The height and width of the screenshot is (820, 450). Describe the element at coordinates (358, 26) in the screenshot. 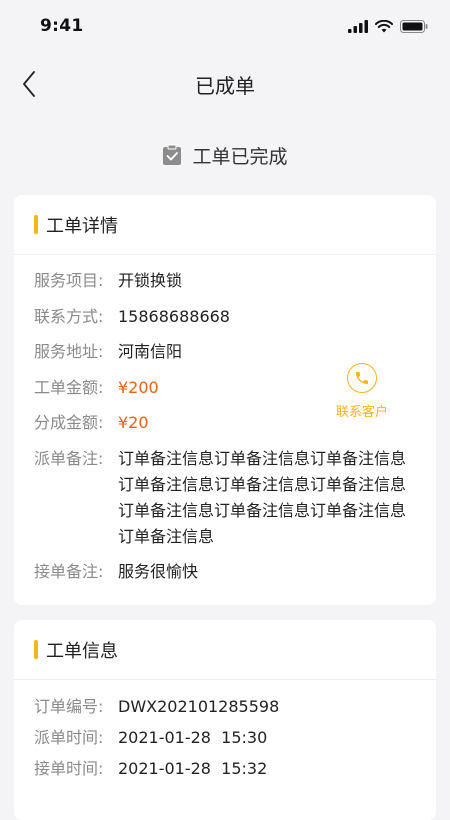

I see `signal-icon` at that location.